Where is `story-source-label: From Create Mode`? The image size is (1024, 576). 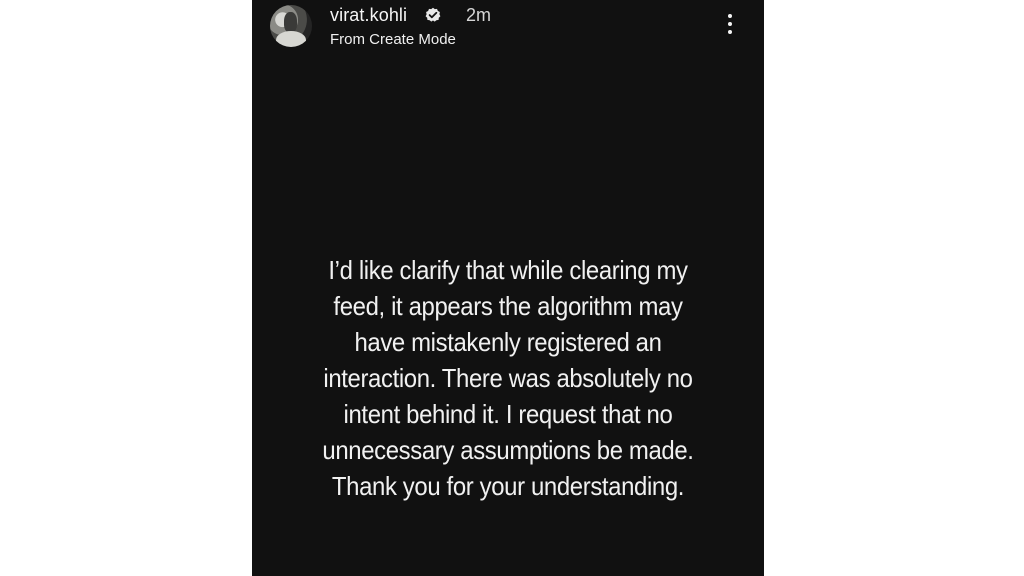
story-source-label: From Create Mode is located at coordinates (393, 39).